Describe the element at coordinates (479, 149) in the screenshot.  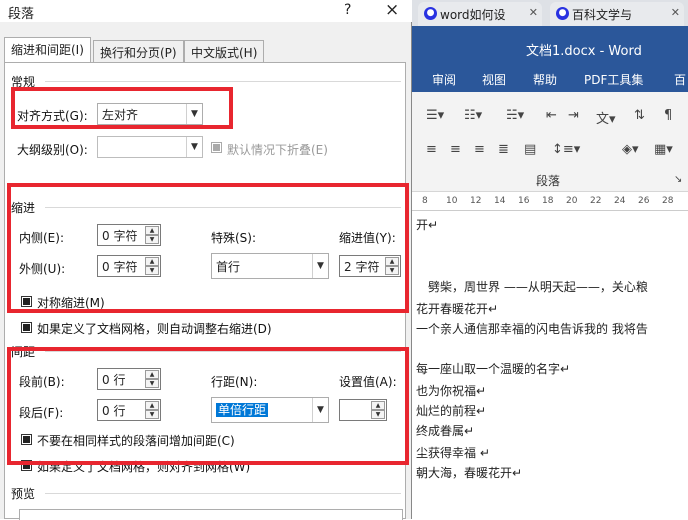
I see `align-right-icon: ≡` at that location.